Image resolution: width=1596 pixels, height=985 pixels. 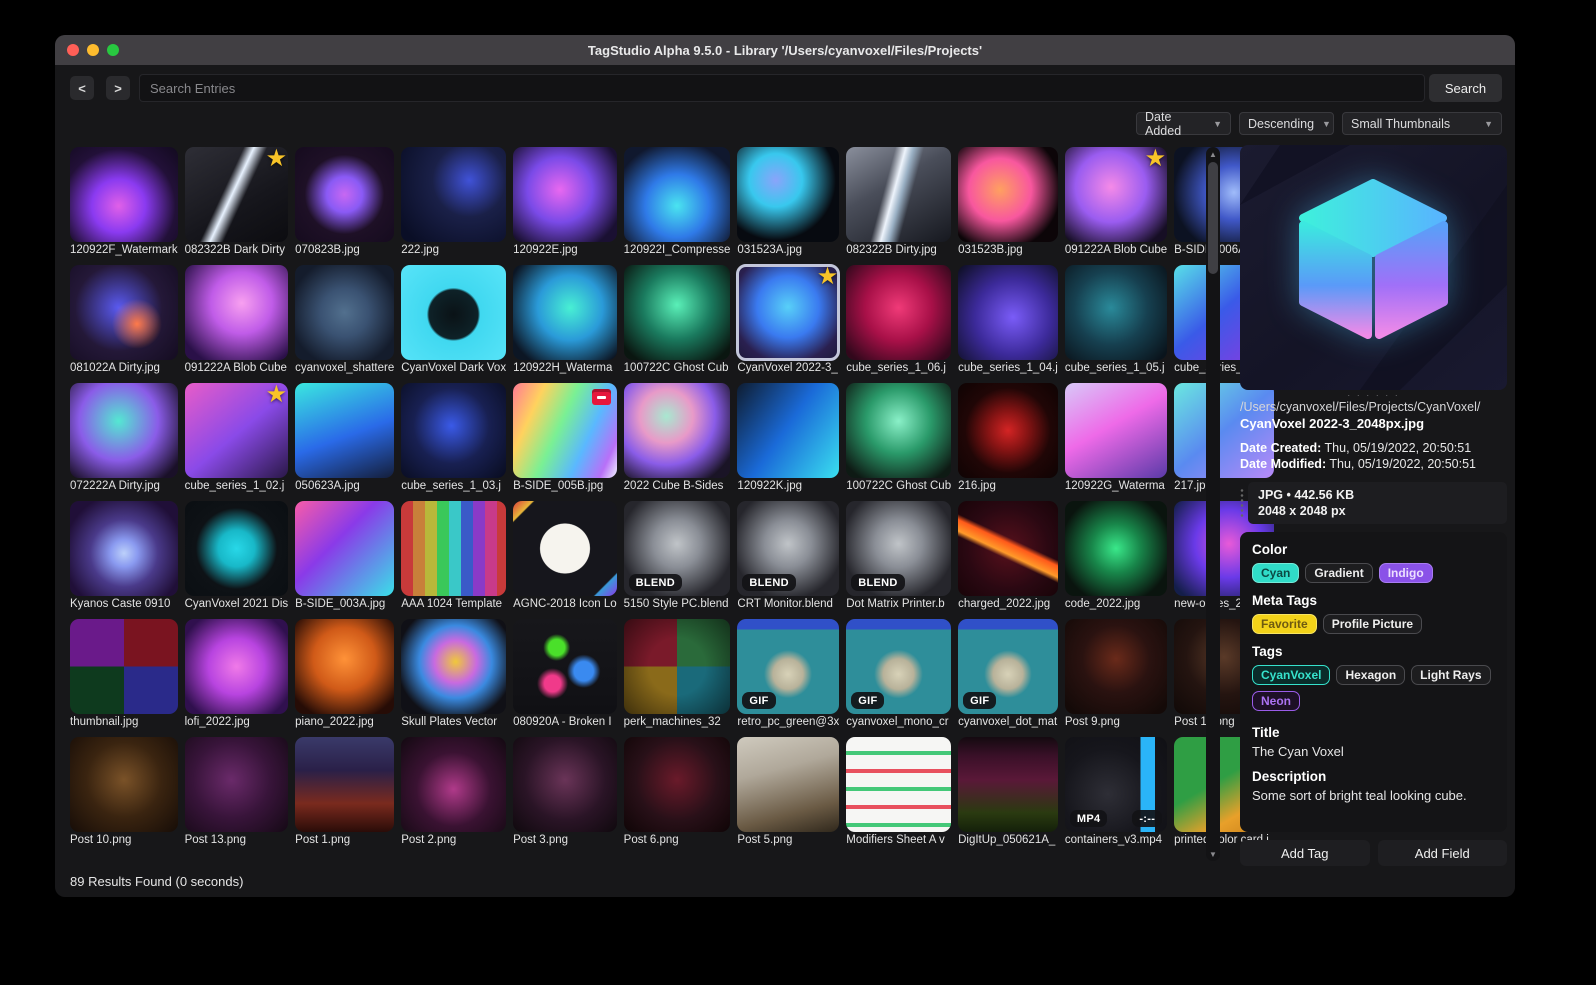 I want to click on grid-item: Modifiers Sheet A v, so click(x=899, y=792).